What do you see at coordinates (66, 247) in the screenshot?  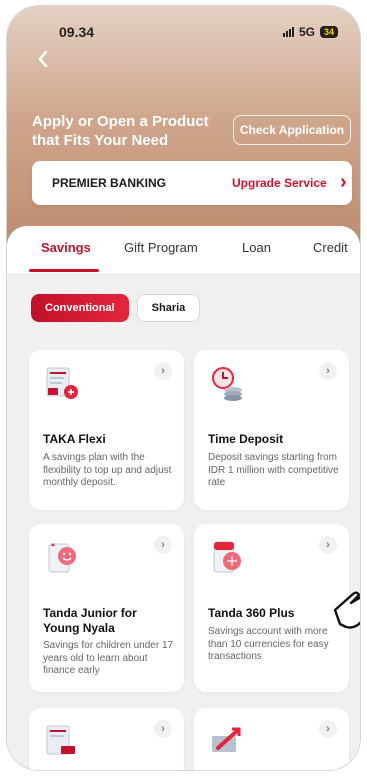 I see `tab-savings: Savings` at bounding box center [66, 247].